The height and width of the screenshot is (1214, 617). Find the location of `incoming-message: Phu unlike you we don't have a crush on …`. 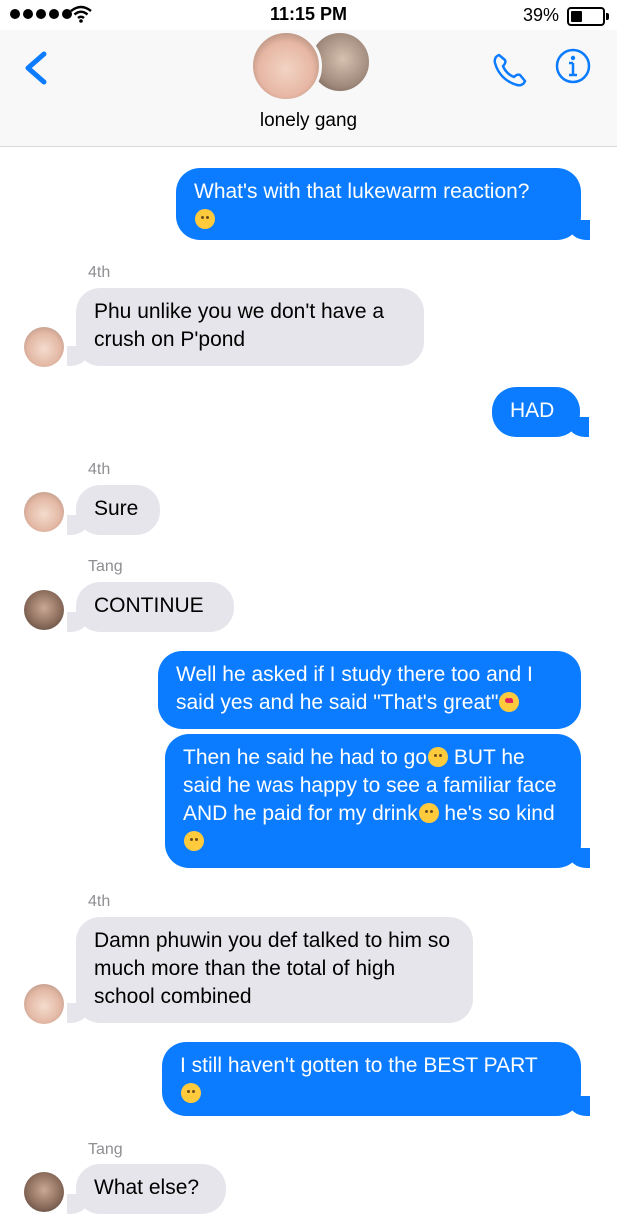

incoming-message: Phu unlike you we don't have a crush on … is located at coordinates (245, 327).